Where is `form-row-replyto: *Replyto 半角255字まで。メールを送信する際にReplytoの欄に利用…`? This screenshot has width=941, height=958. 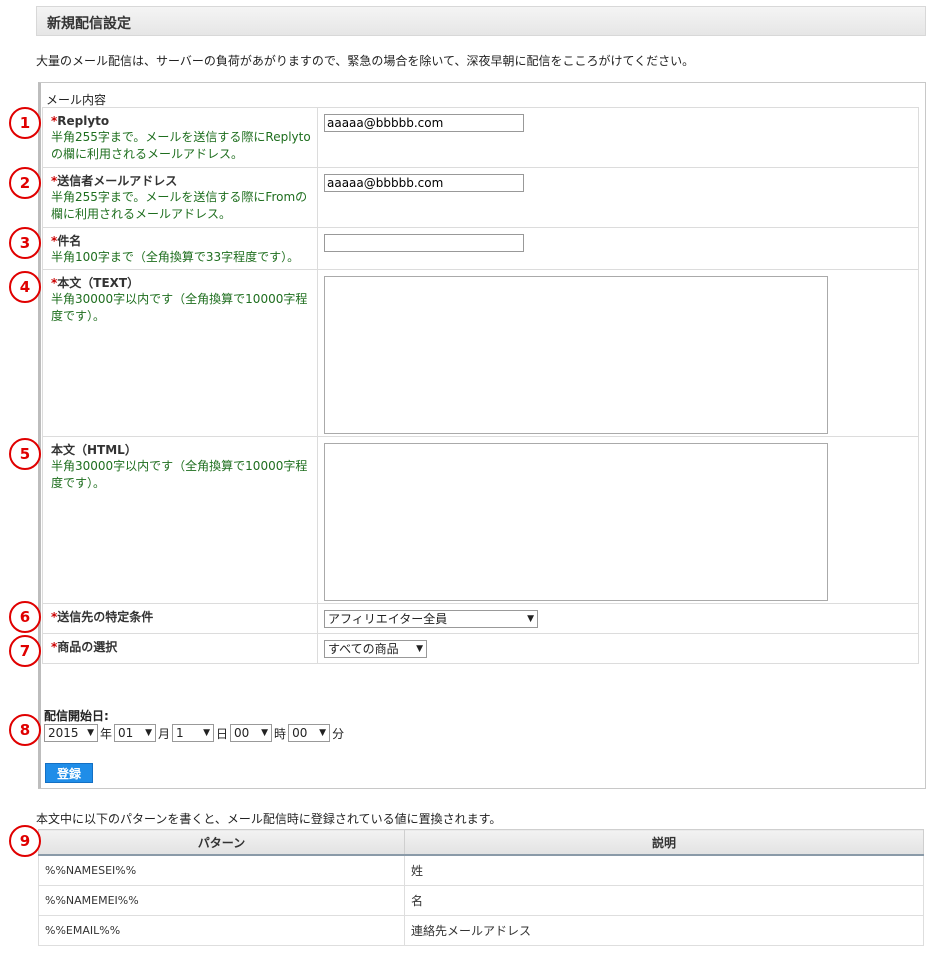
form-row-replyto: *Replyto 半角255字まで。メールを送信する際にReplytoの欄に利用… is located at coordinates (480, 137).